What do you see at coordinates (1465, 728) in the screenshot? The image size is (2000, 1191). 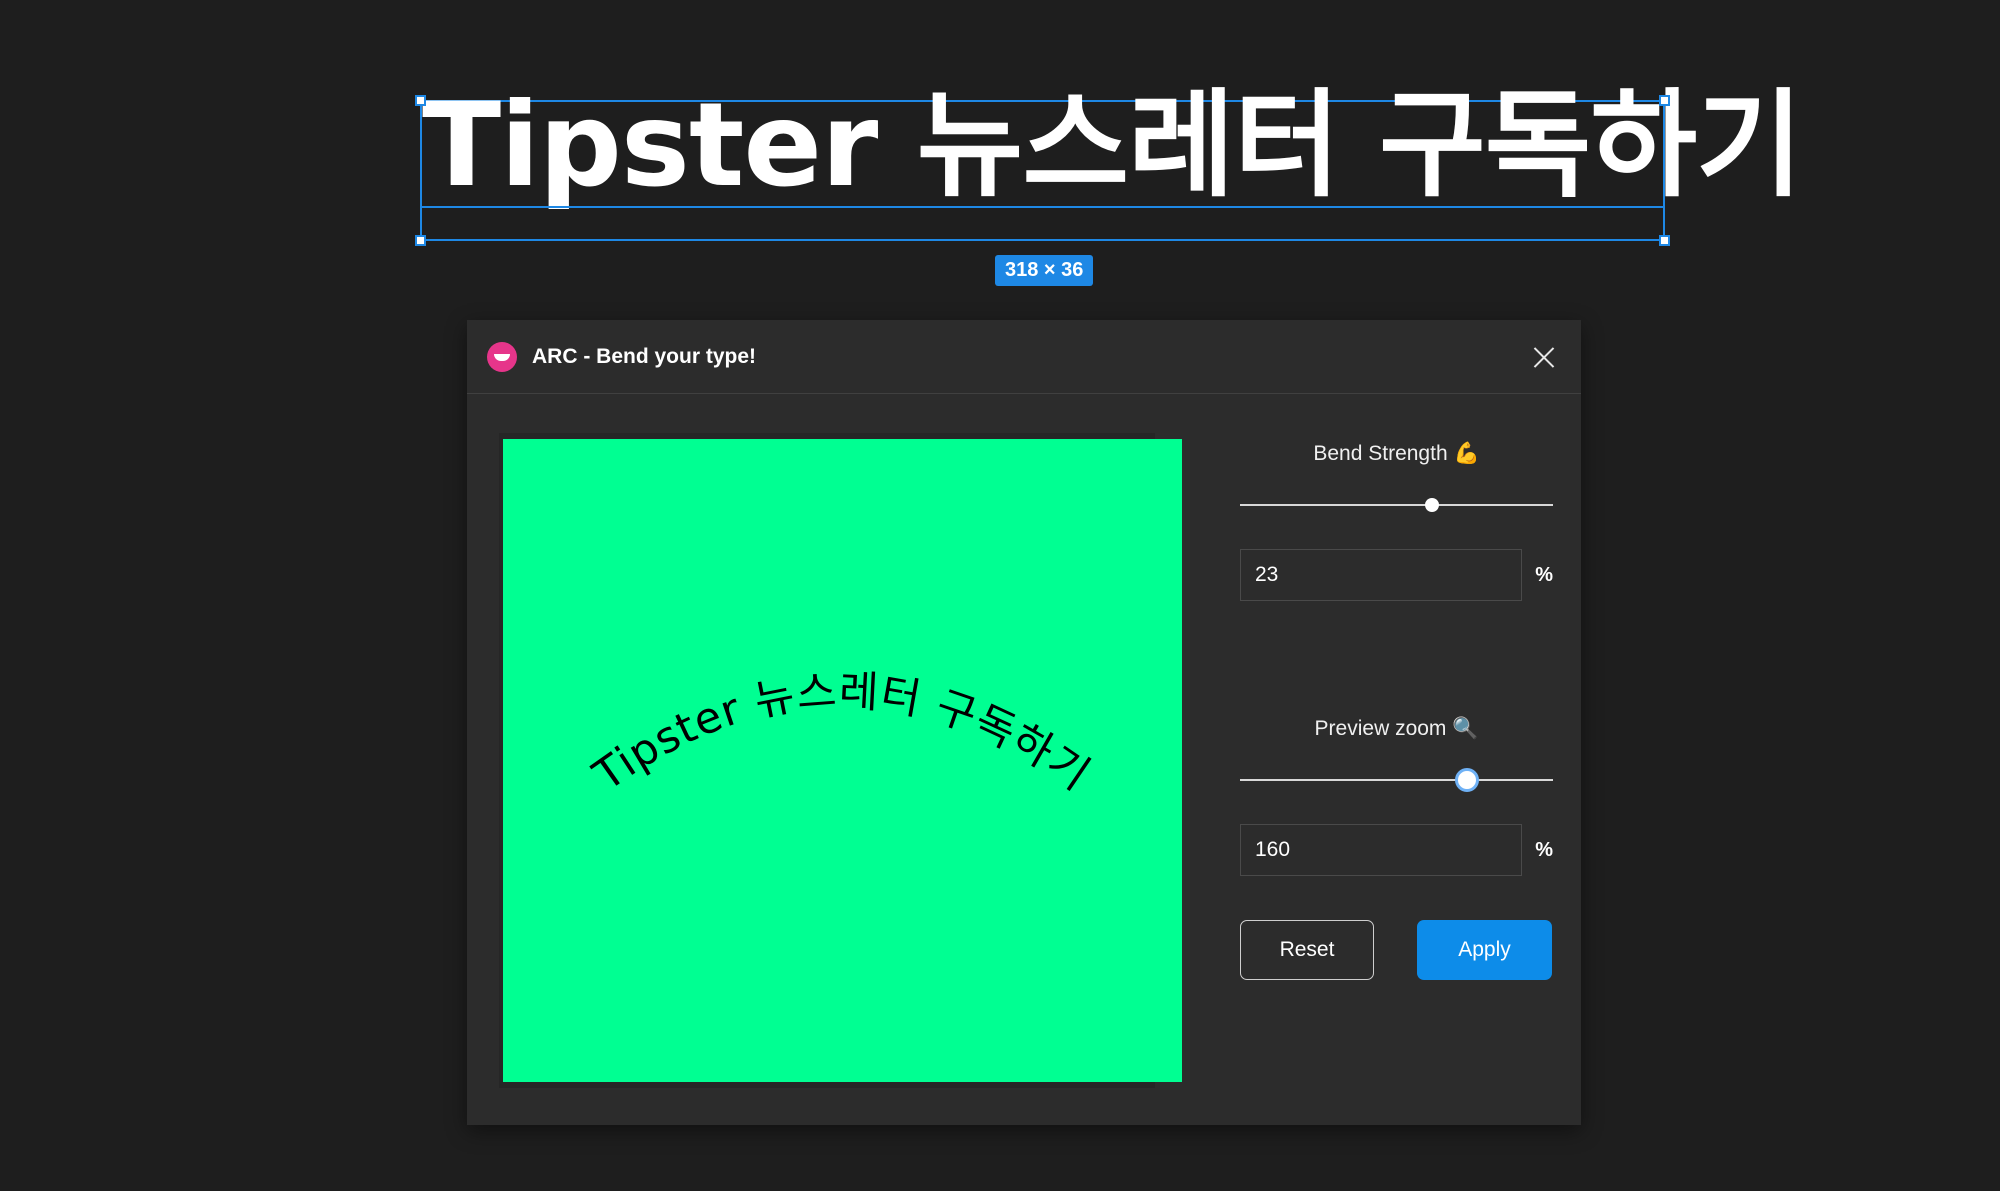 I see `magnifier-icon: 🔍` at bounding box center [1465, 728].